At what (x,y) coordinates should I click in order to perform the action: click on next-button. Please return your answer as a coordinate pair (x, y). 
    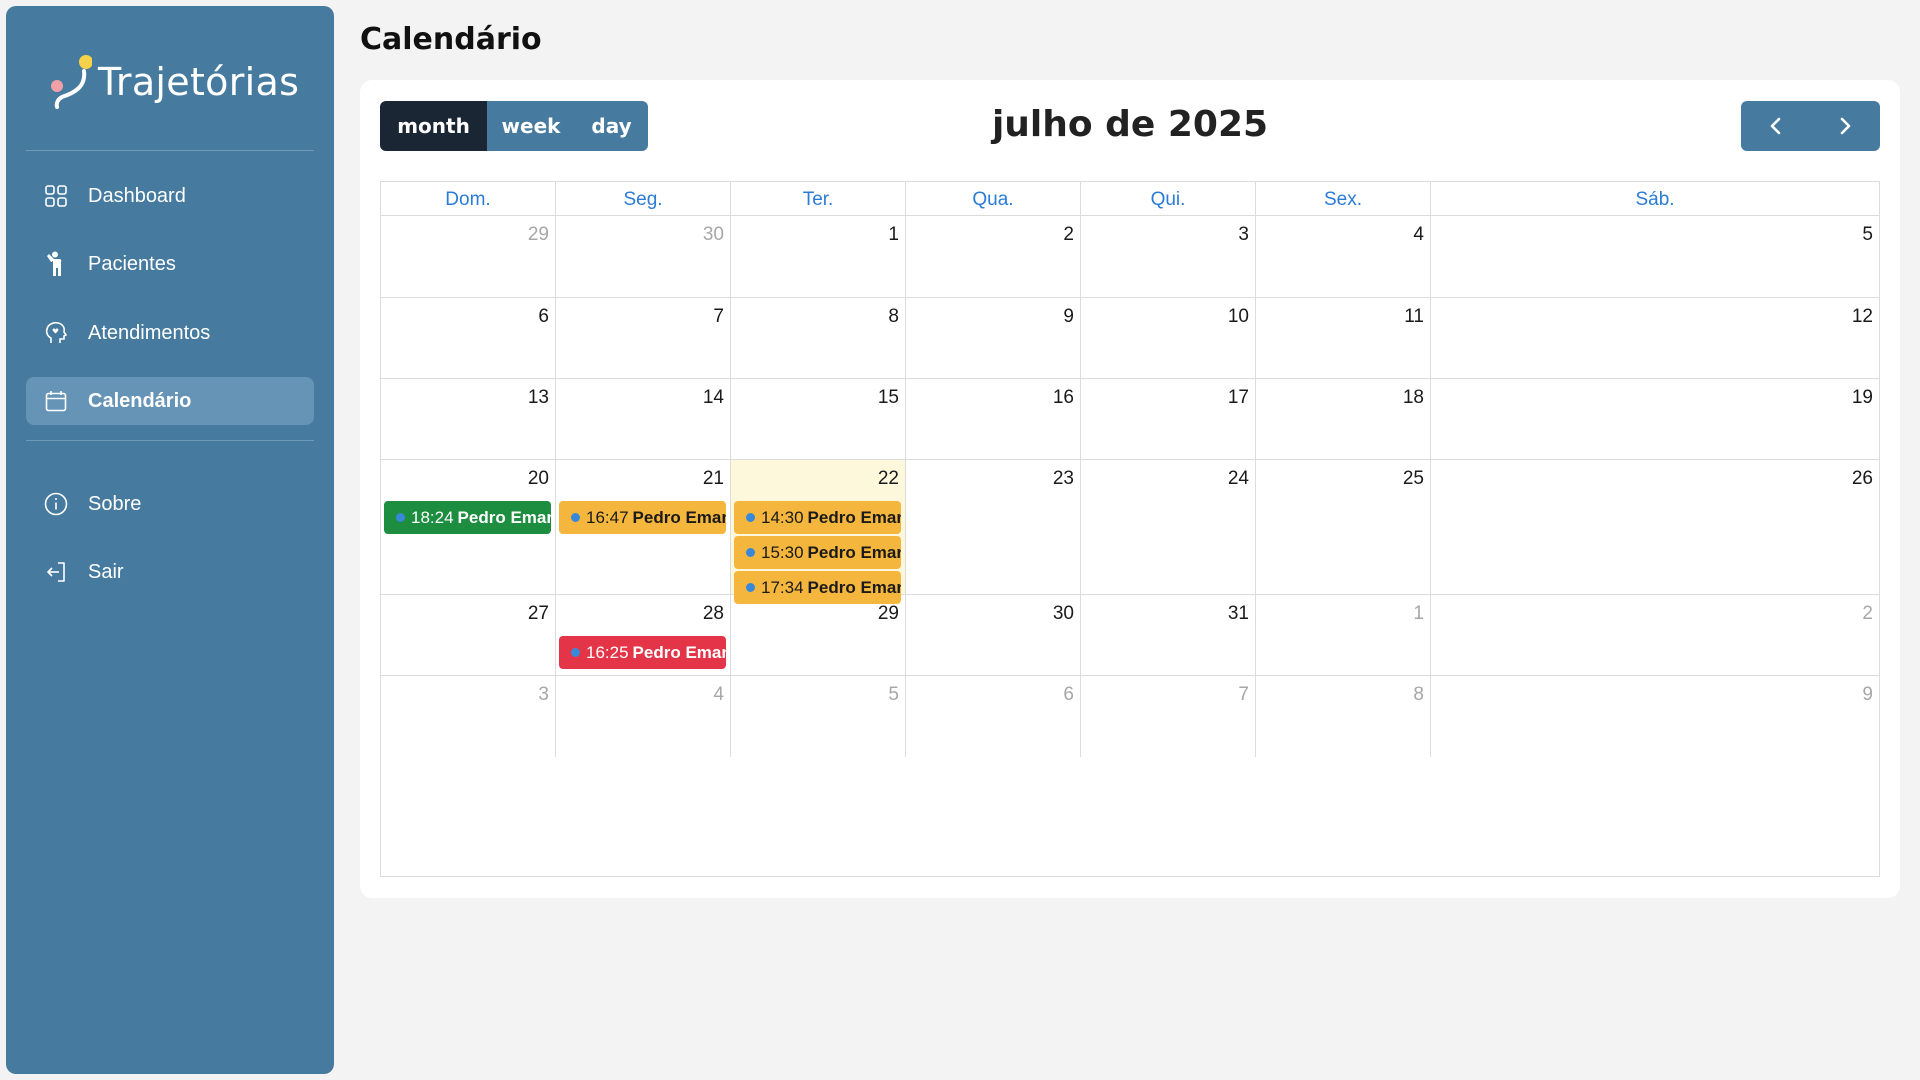
    Looking at the image, I should click on (1846, 126).